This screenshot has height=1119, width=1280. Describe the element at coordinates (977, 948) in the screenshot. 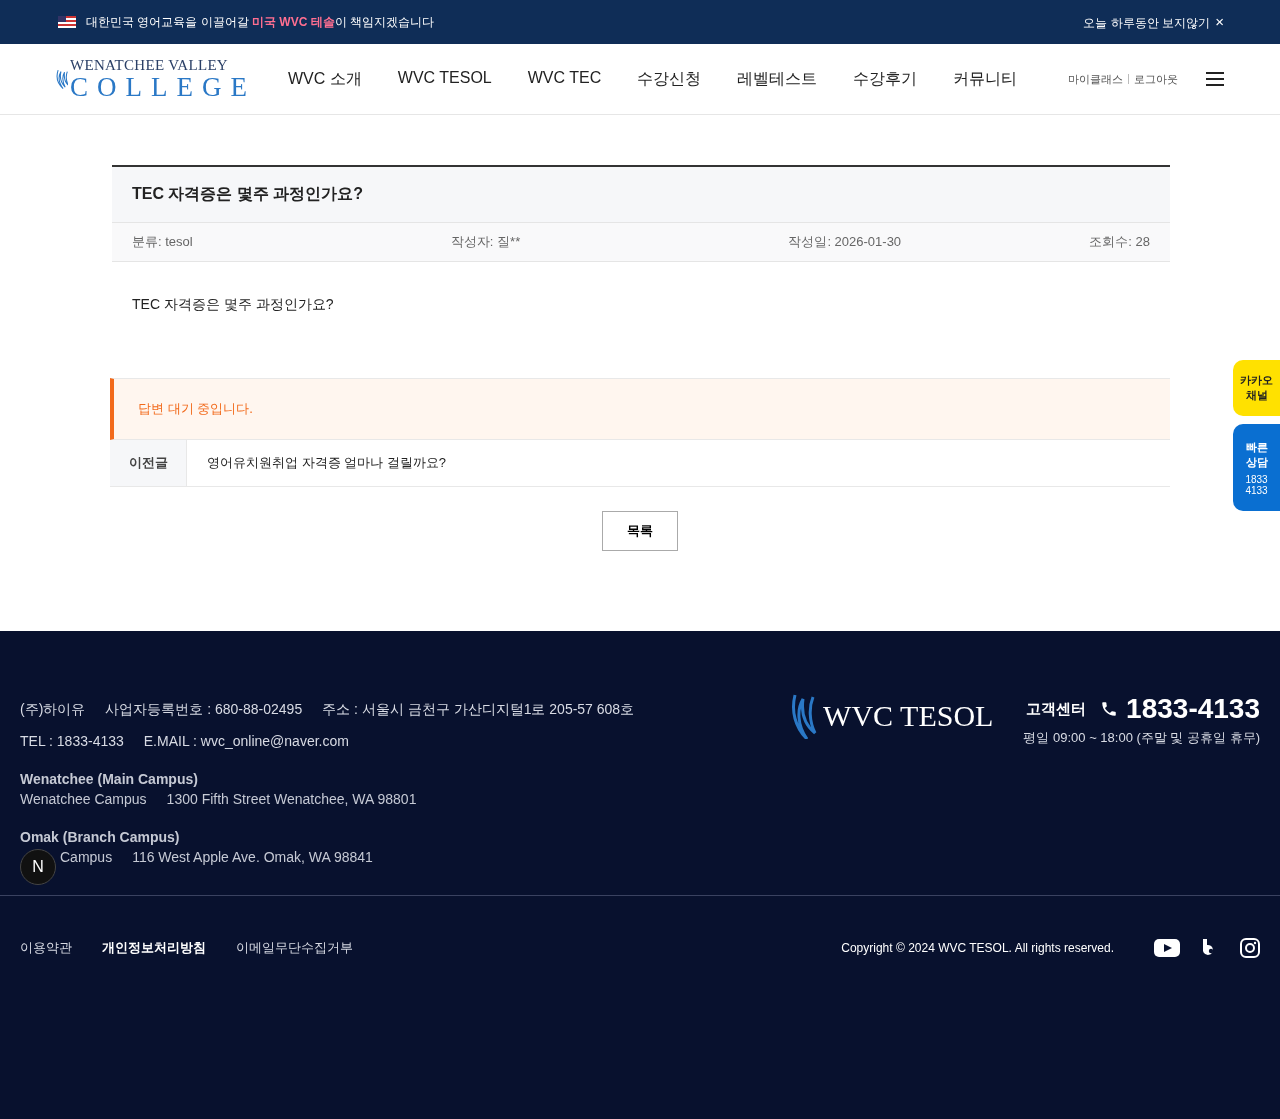

I see `copyright: Copyright © 2024 WVC TESOL. All rights reserved.` at that location.